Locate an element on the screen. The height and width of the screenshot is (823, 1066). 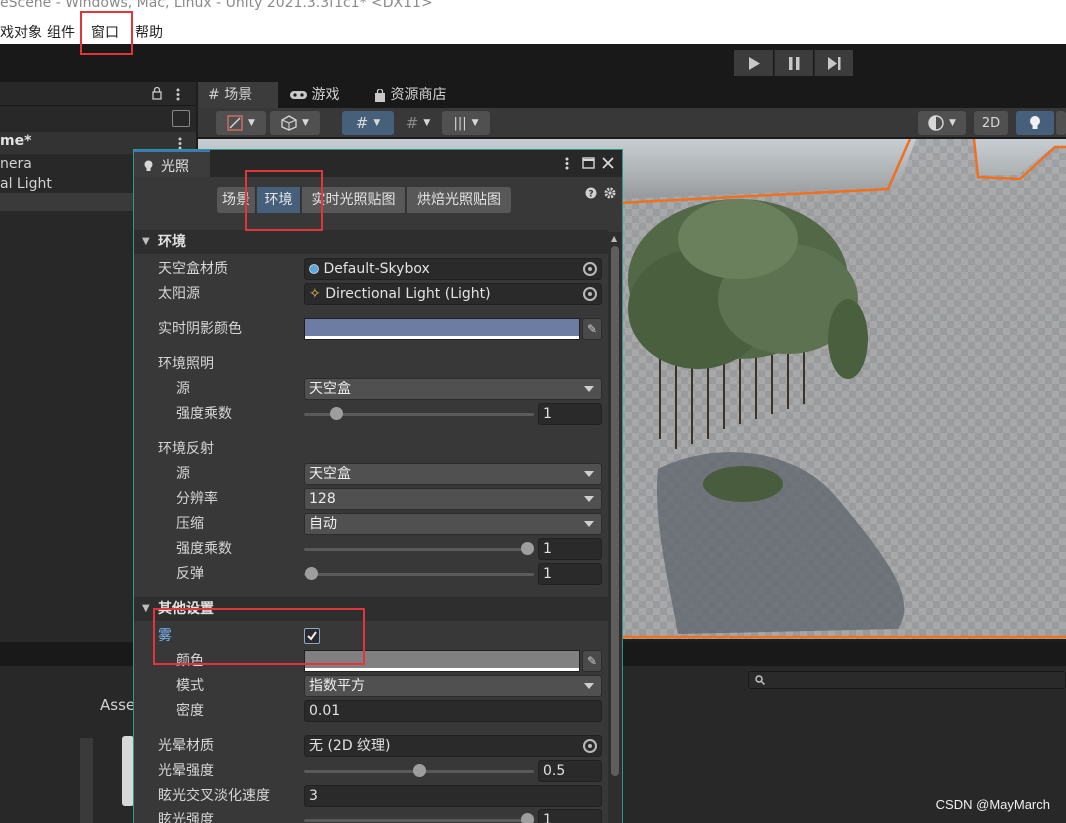
menu-window: 窗口 is located at coordinates (105, 32).